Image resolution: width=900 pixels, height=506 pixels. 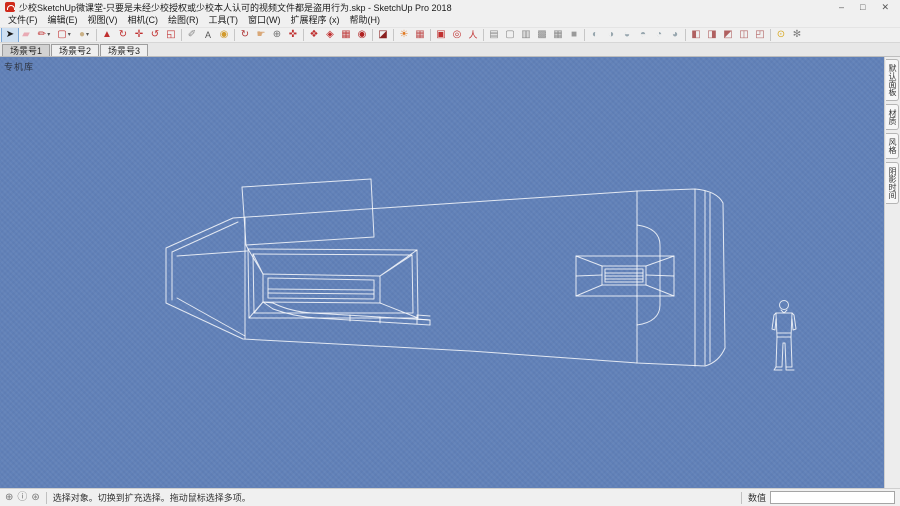 I want to click on scene-tab-bar: 场景号1 场景号2 场景号3, so click(x=450, y=50).